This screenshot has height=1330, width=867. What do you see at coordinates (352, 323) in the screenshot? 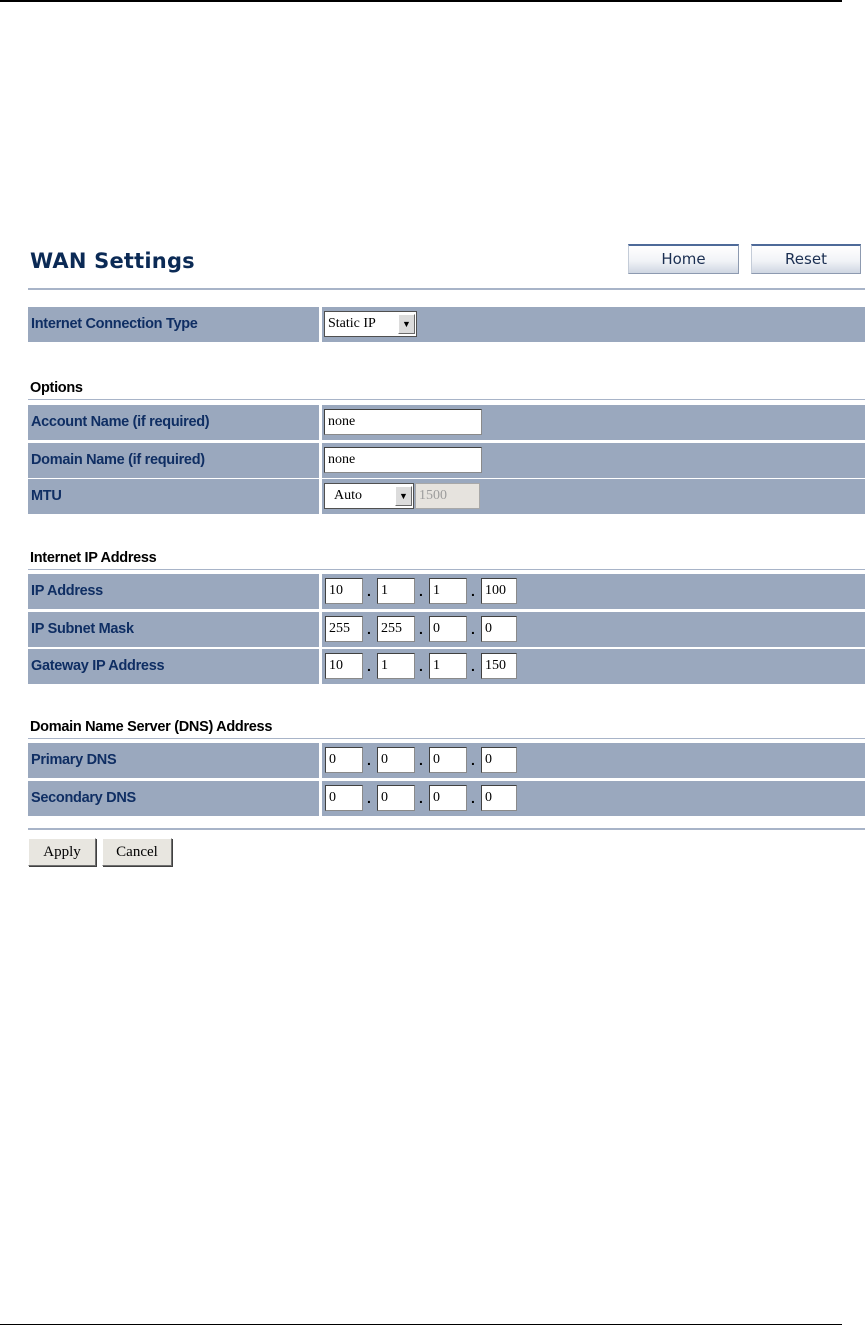
I see `connection-type-value: Static IP` at bounding box center [352, 323].